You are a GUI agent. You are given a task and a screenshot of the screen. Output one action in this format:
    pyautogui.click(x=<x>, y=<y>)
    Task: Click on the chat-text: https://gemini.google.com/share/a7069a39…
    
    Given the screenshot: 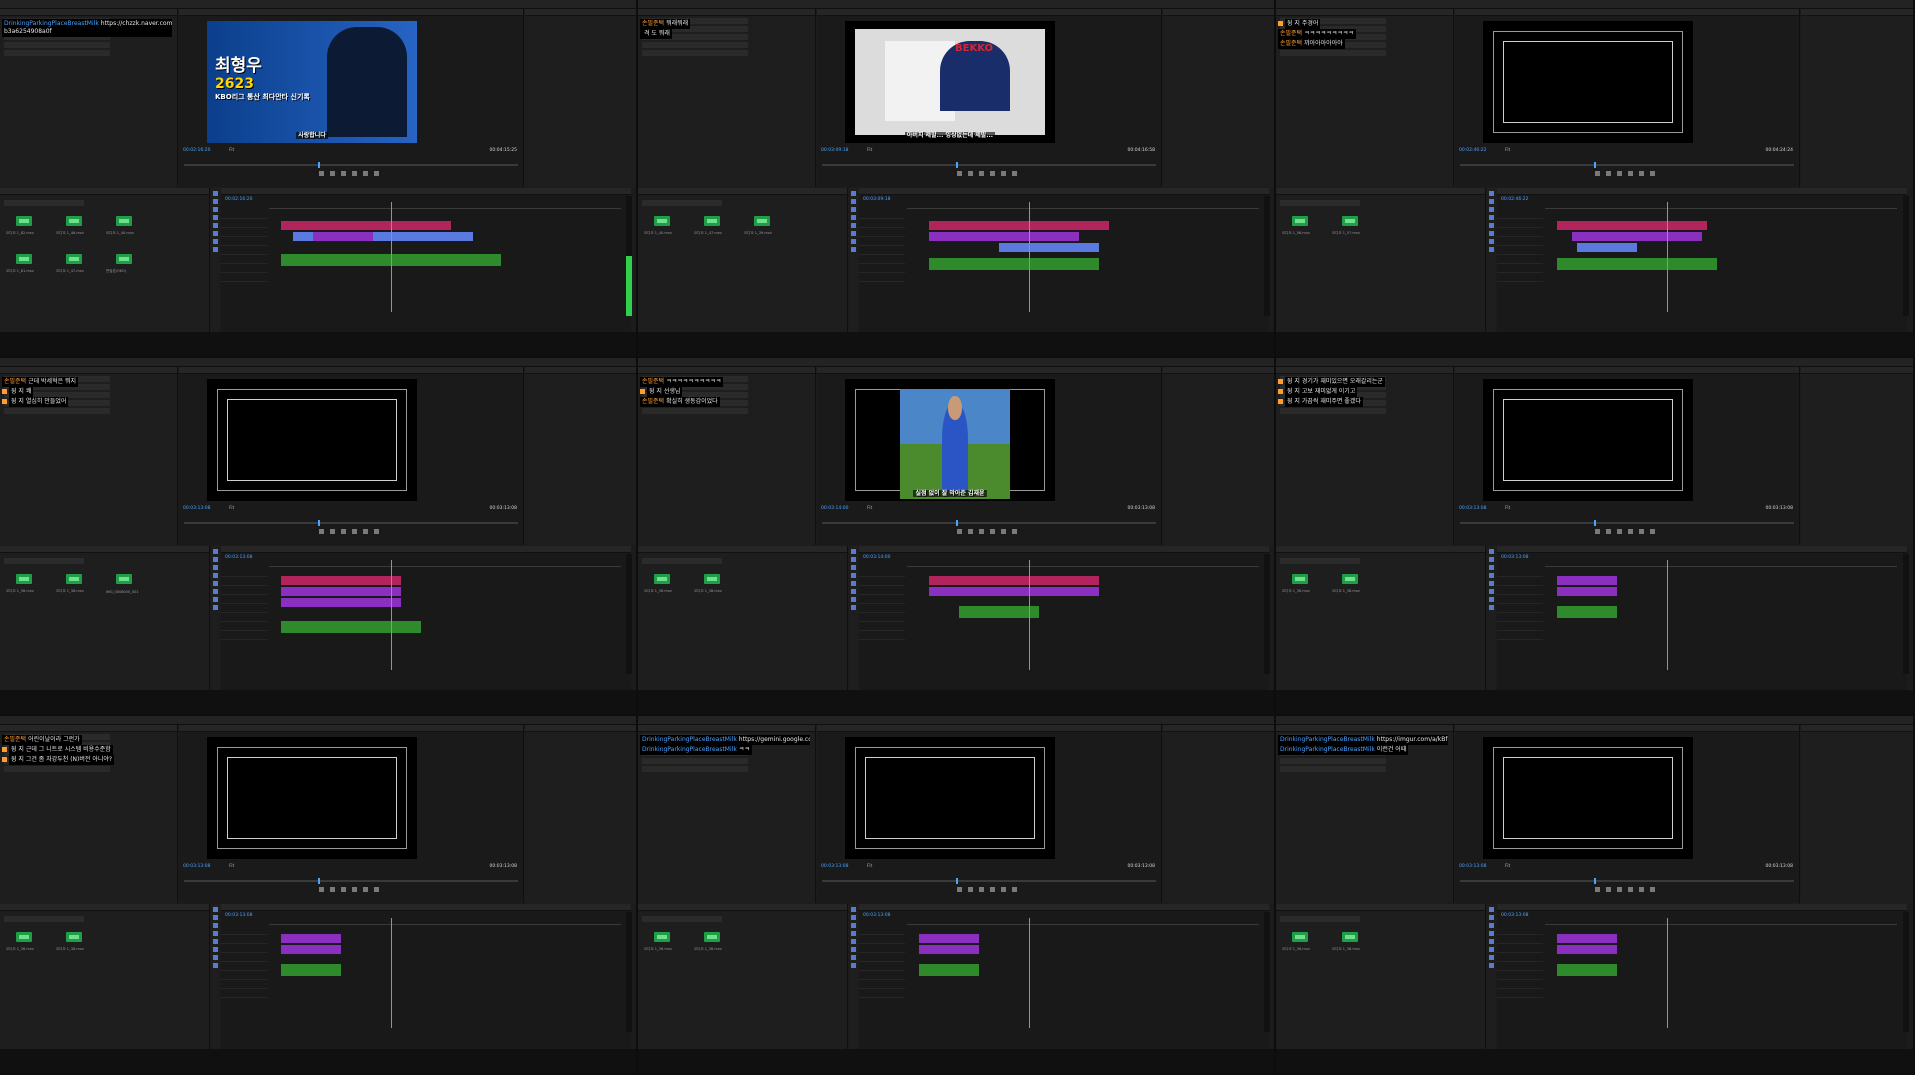 What is the action you would take?
    pyautogui.click(x=774, y=739)
    